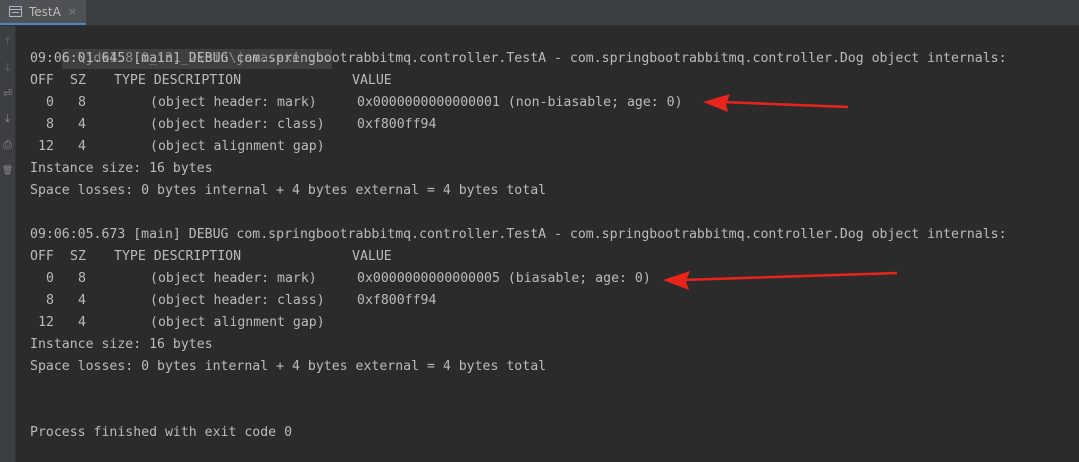 The width and height of the screenshot is (1079, 462). What do you see at coordinates (7, 171) in the screenshot?
I see `clear-all-icon: 🗑` at bounding box center [7, 171].